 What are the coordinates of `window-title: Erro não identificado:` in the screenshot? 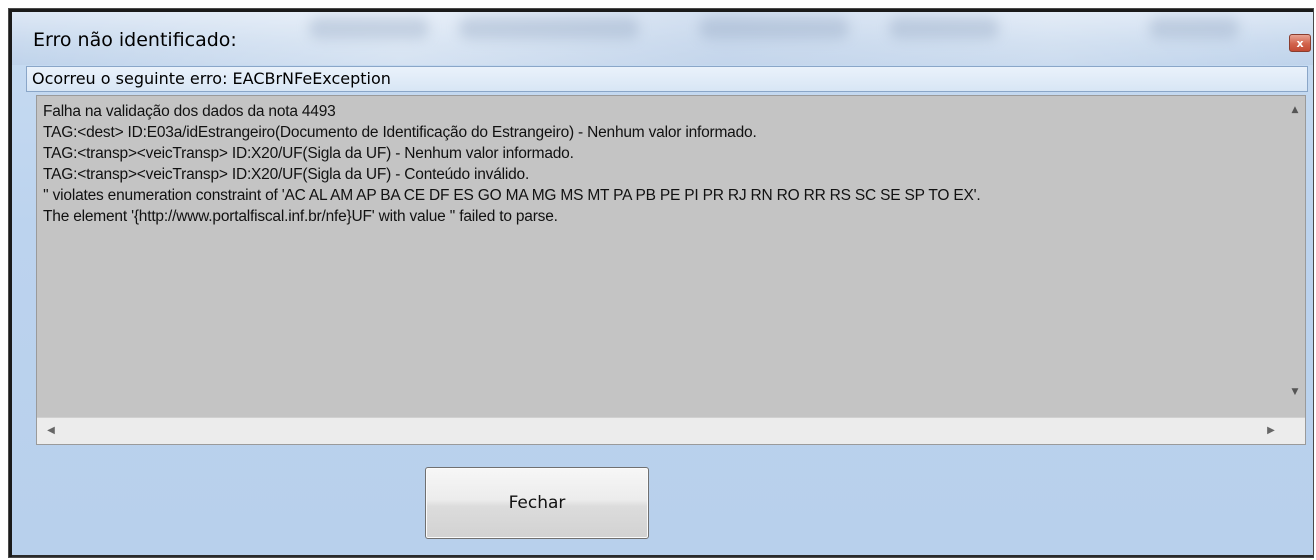 It's located at (135, 40).